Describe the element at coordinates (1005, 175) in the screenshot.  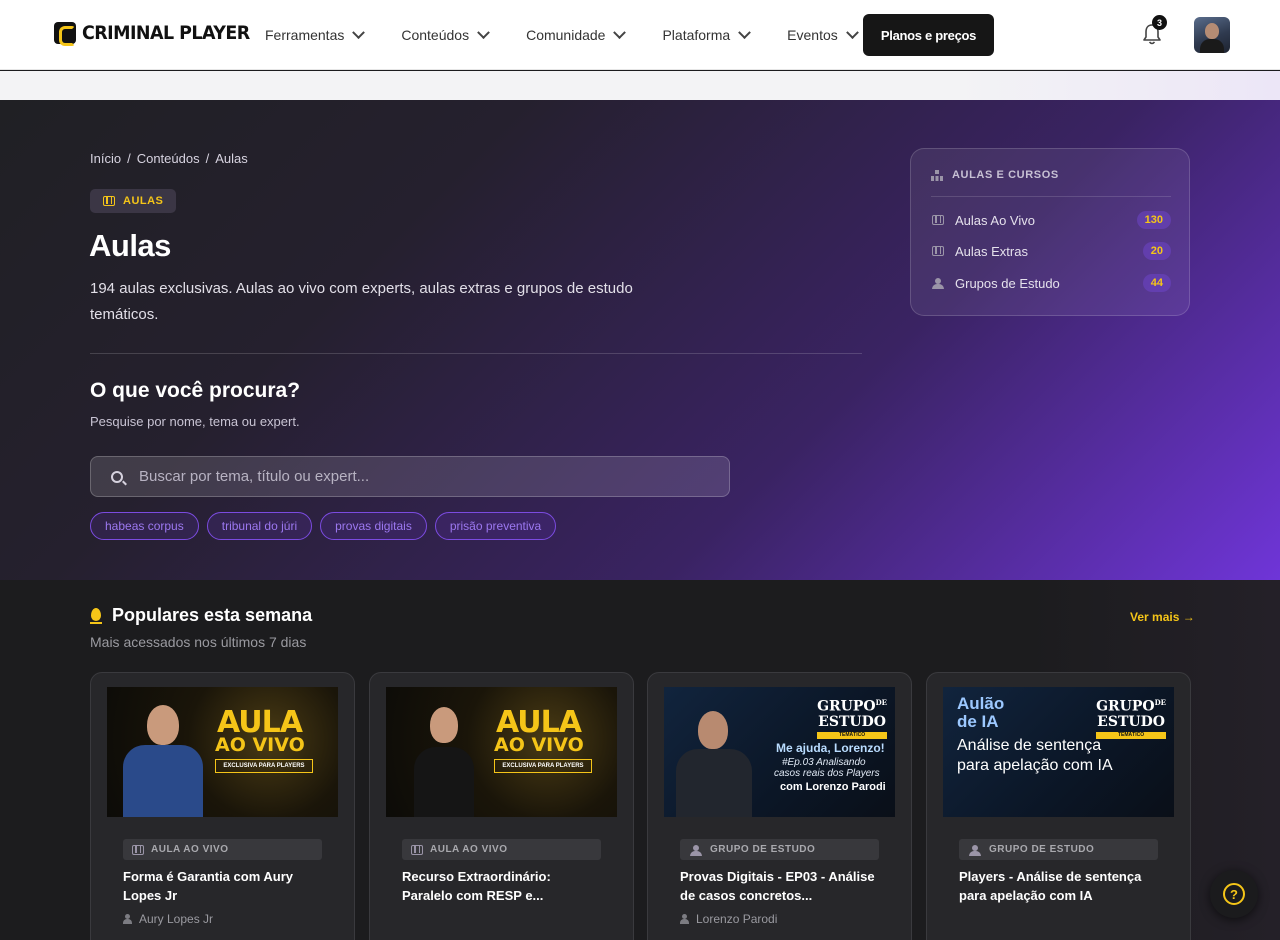
I see `categories-heading-label: AULAS E CURSOS` at that location.